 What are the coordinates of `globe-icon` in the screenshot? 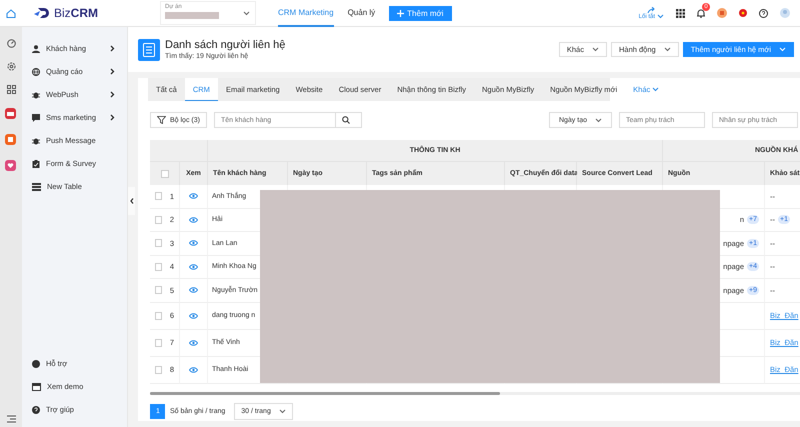 It's located at (36, 72).